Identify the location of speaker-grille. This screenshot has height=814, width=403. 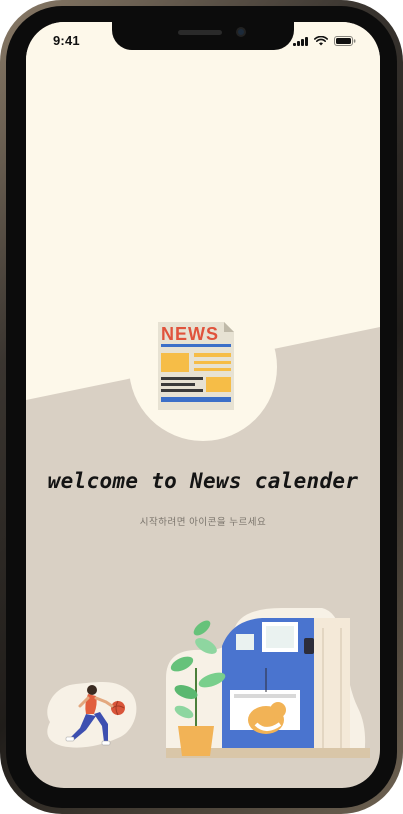
(200, 32).